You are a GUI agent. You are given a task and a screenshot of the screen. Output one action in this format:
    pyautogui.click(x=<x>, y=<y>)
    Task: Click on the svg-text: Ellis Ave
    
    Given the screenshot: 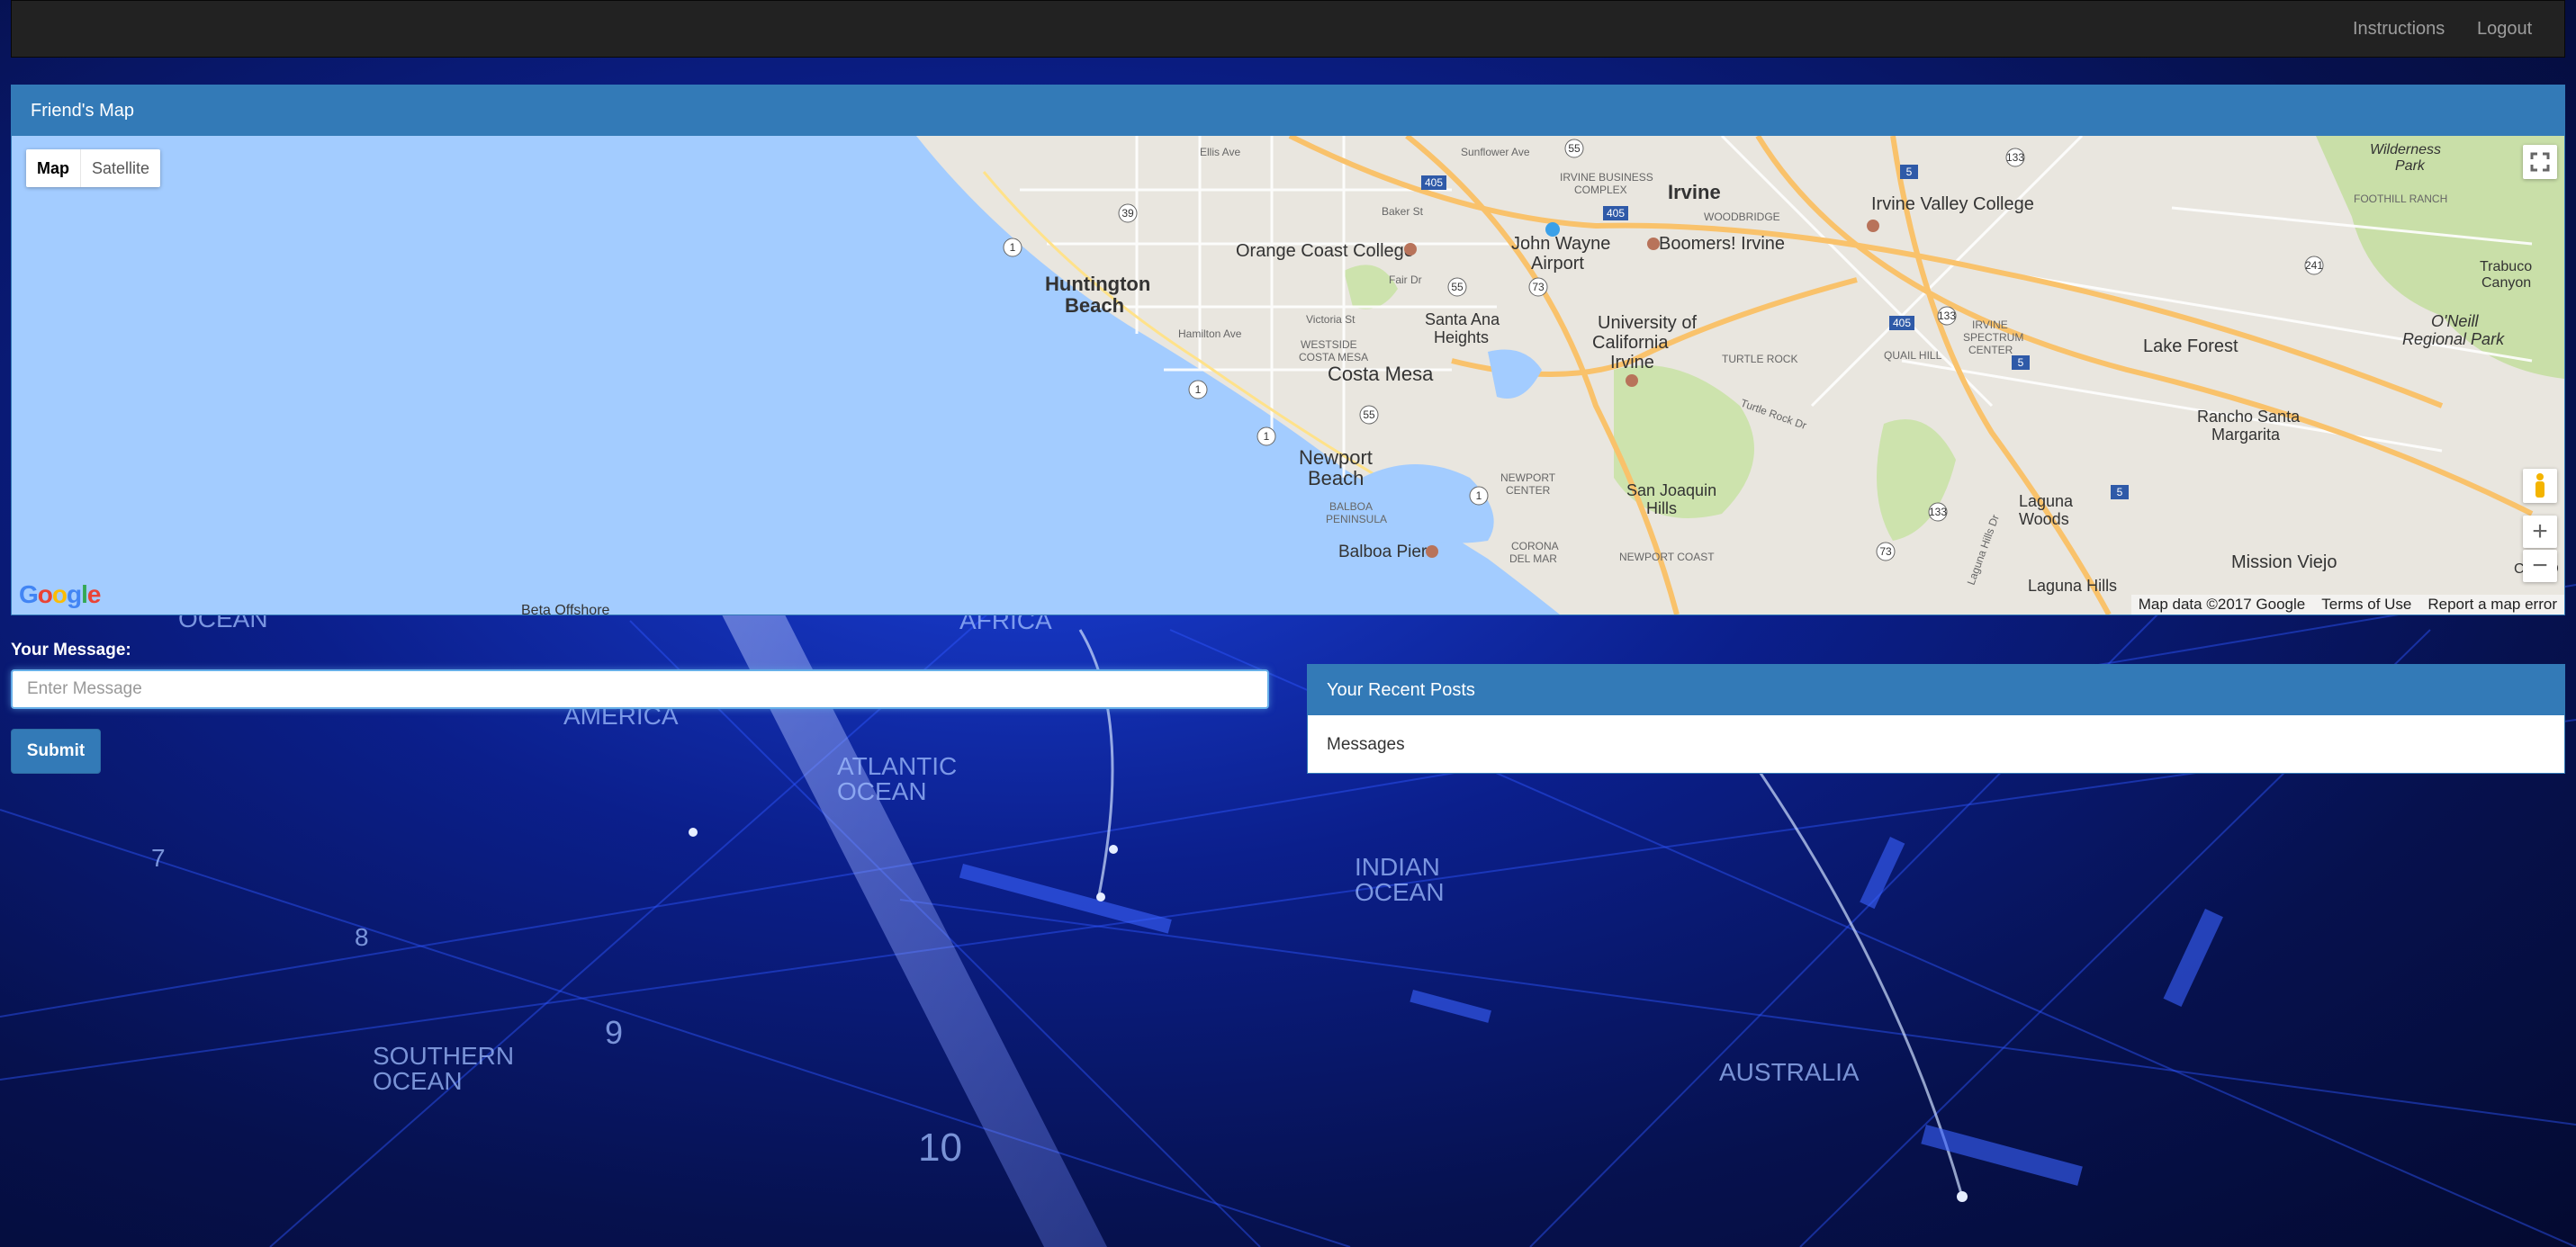 What is the action you would take?
    pyautogui.click(x=1220, y=152)
    